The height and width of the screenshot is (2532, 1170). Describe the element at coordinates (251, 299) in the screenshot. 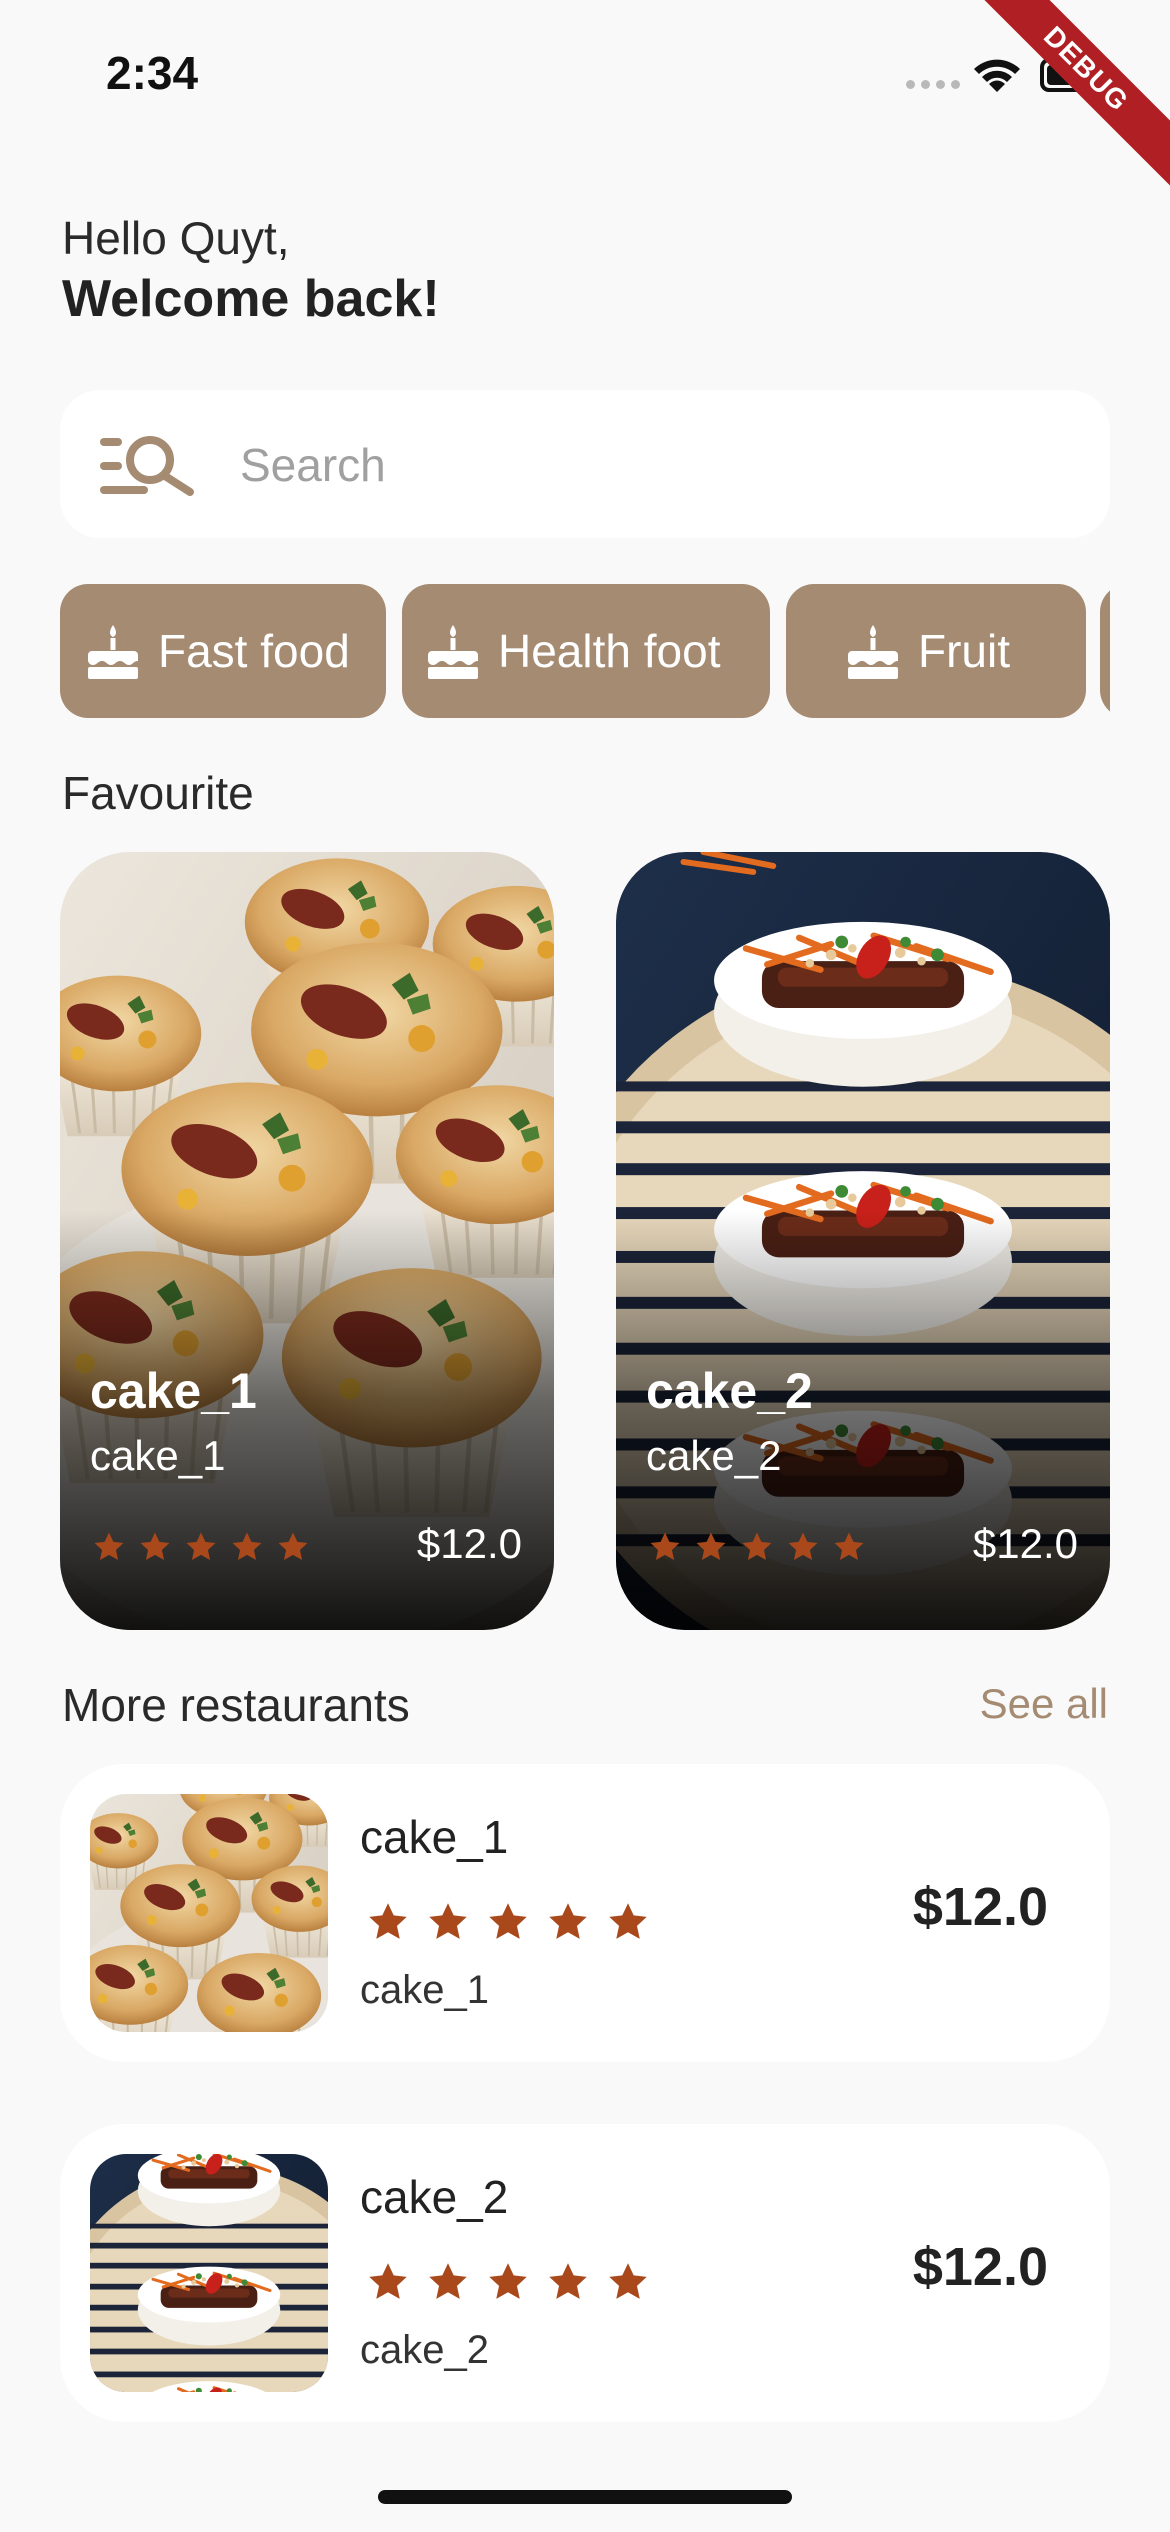

I see `greeting-welcome: Welcome back!` at that location.